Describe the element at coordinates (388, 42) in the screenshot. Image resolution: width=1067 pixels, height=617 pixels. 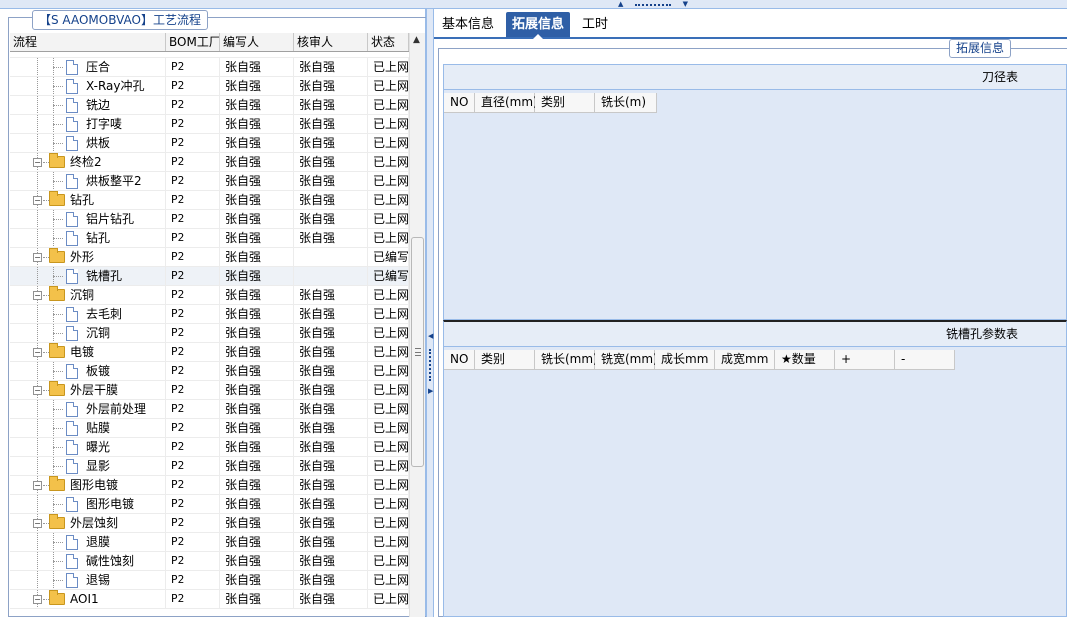
I see `column-header-status: 状态` at that location.